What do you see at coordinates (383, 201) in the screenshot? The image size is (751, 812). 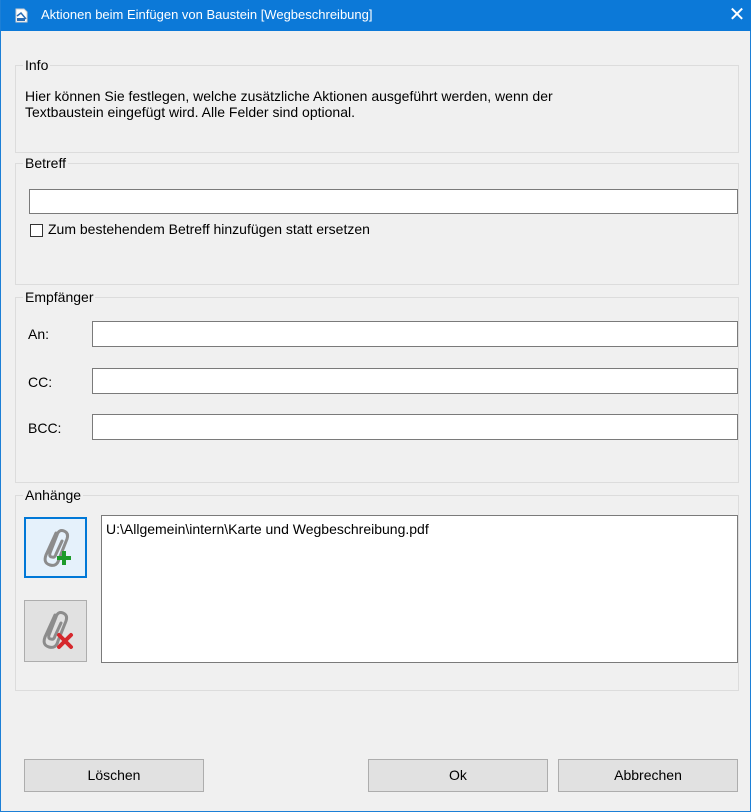 I see `betreff-input` at bounding box center [383, 201].